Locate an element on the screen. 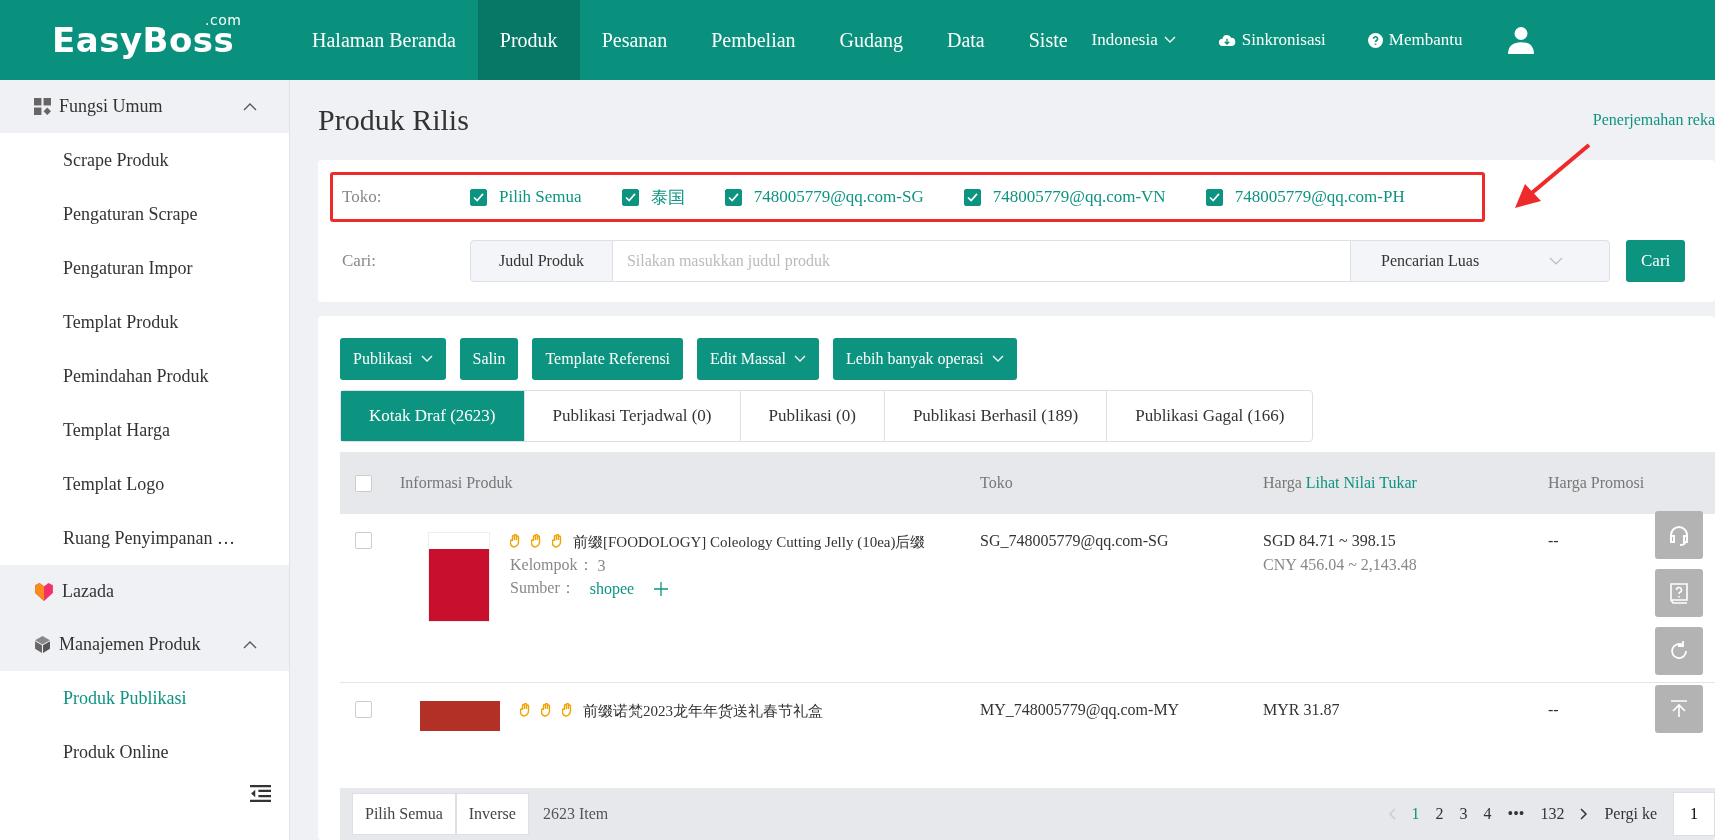 The width and height of the screenshot is (1715, 840). nav-tab: Gudang is located at coordinates (871, 40).